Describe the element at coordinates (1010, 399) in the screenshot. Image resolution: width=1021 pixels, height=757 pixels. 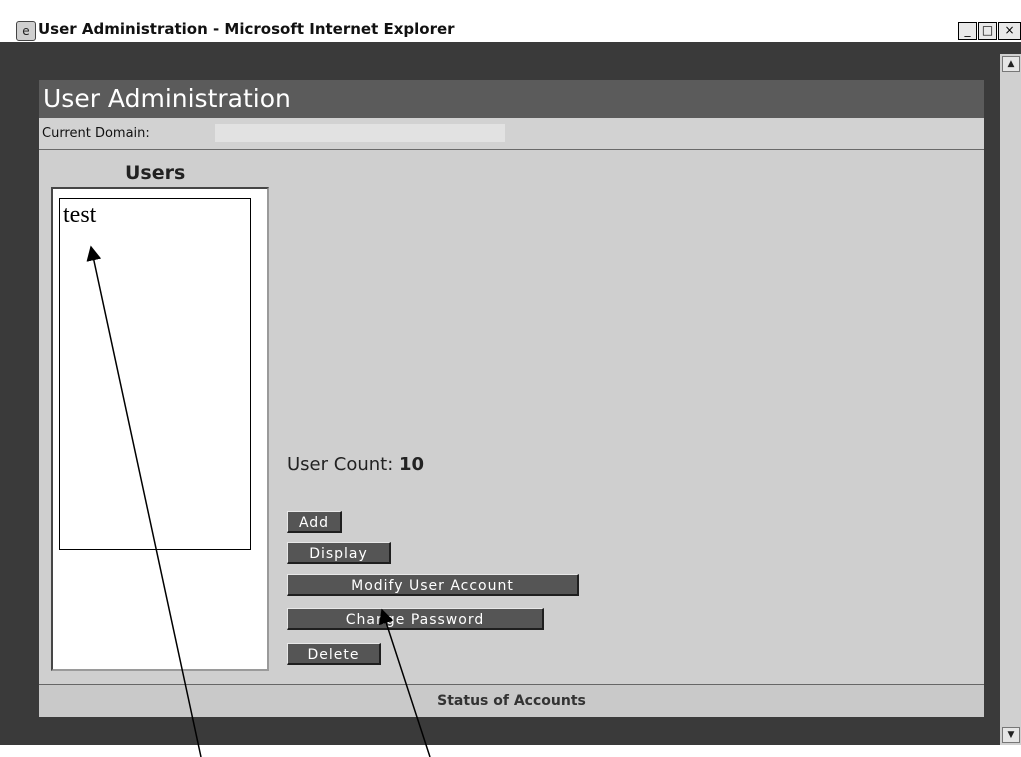
I see `vertical-scrollbar: ▲ ▼` at that location.